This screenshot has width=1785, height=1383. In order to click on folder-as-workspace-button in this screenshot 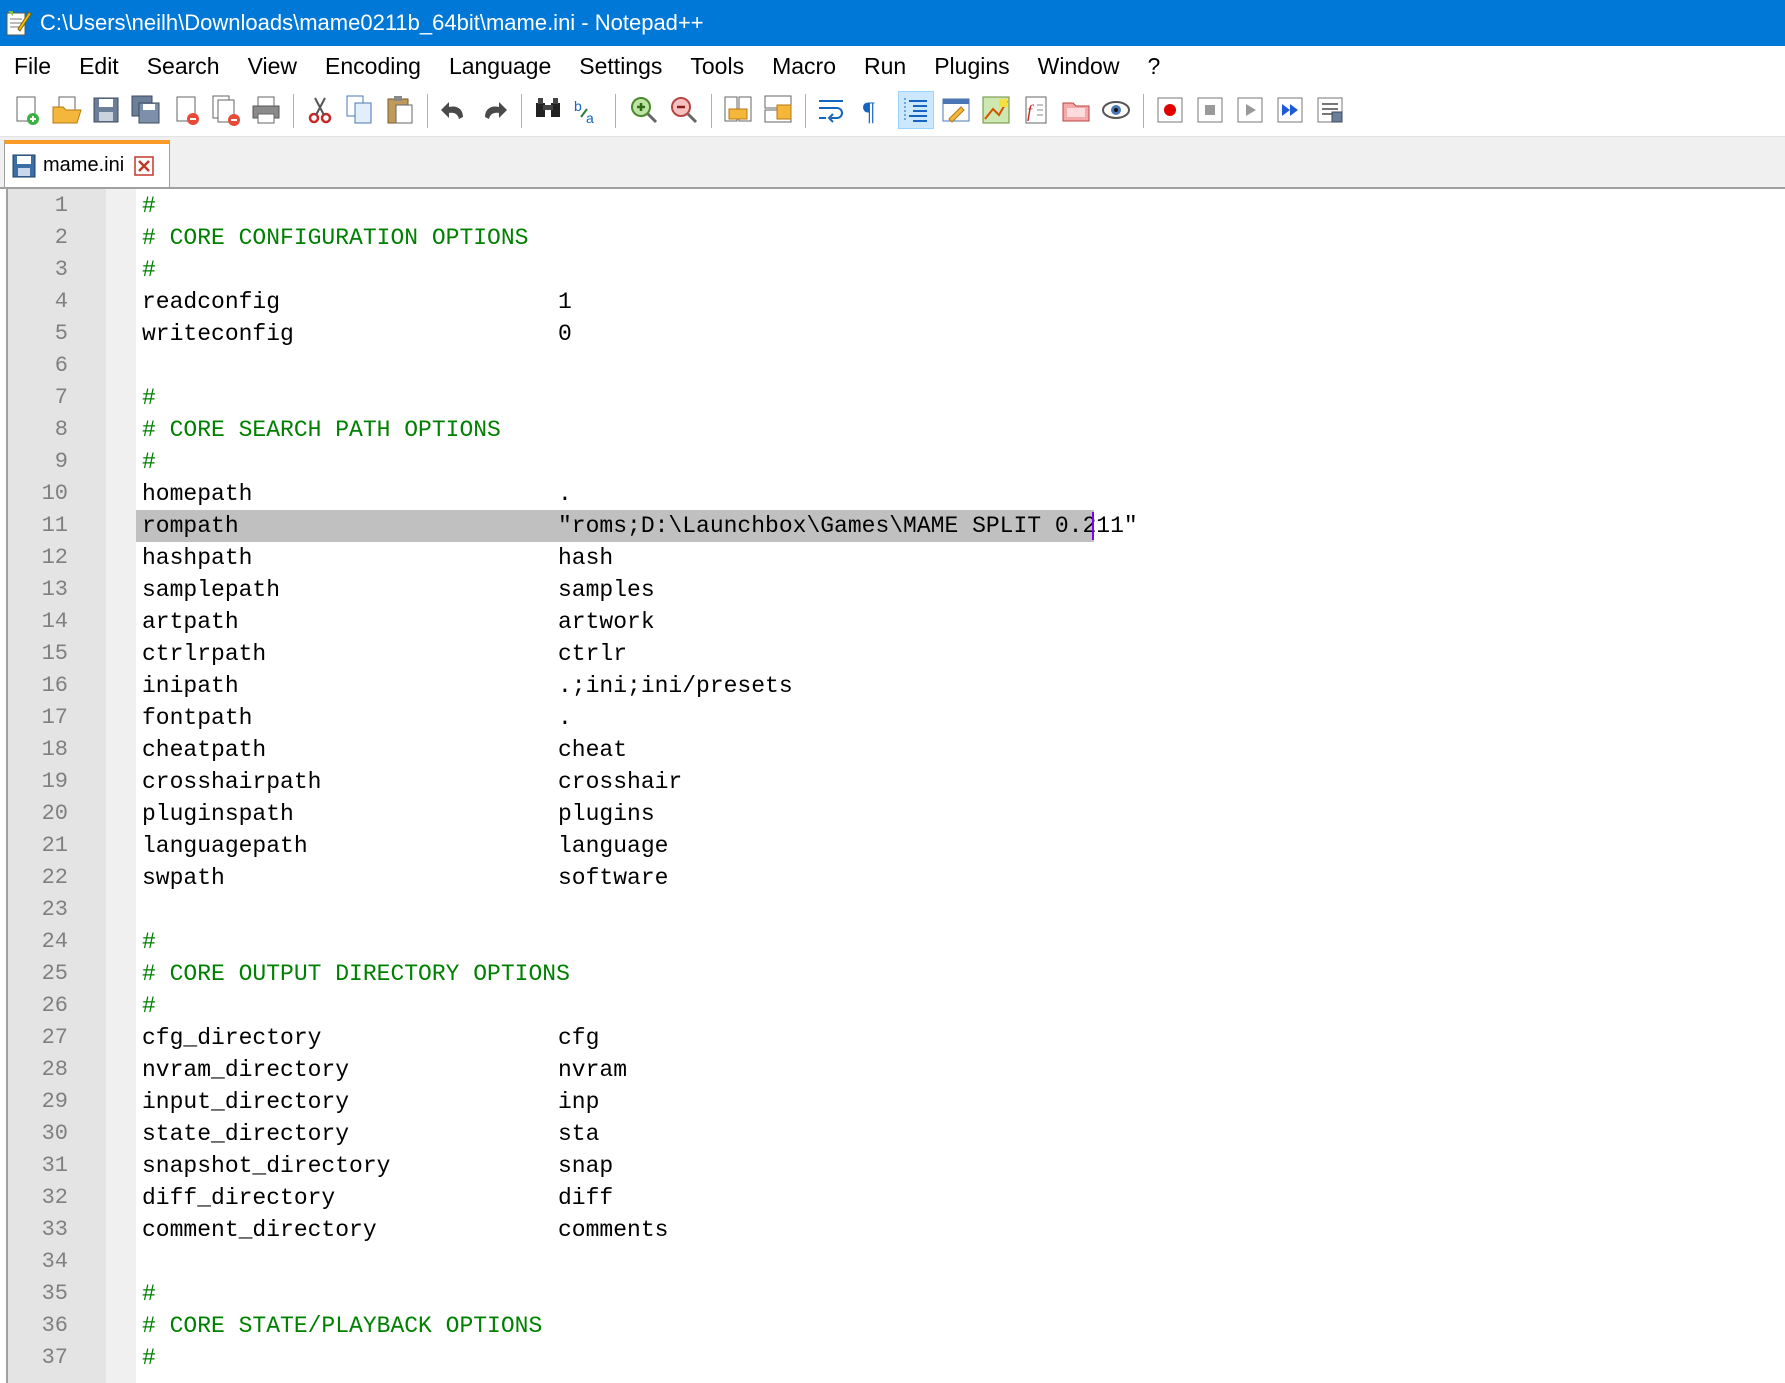, I will do `click(1076, 110)`.